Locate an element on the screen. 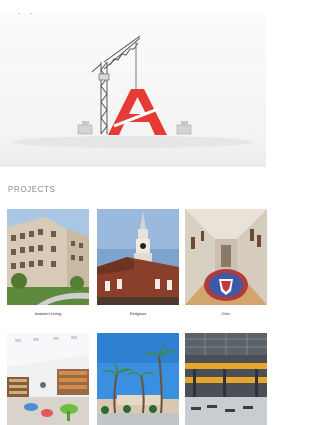  projects-heading: PROJECTS is located at coordinates (32, 189).